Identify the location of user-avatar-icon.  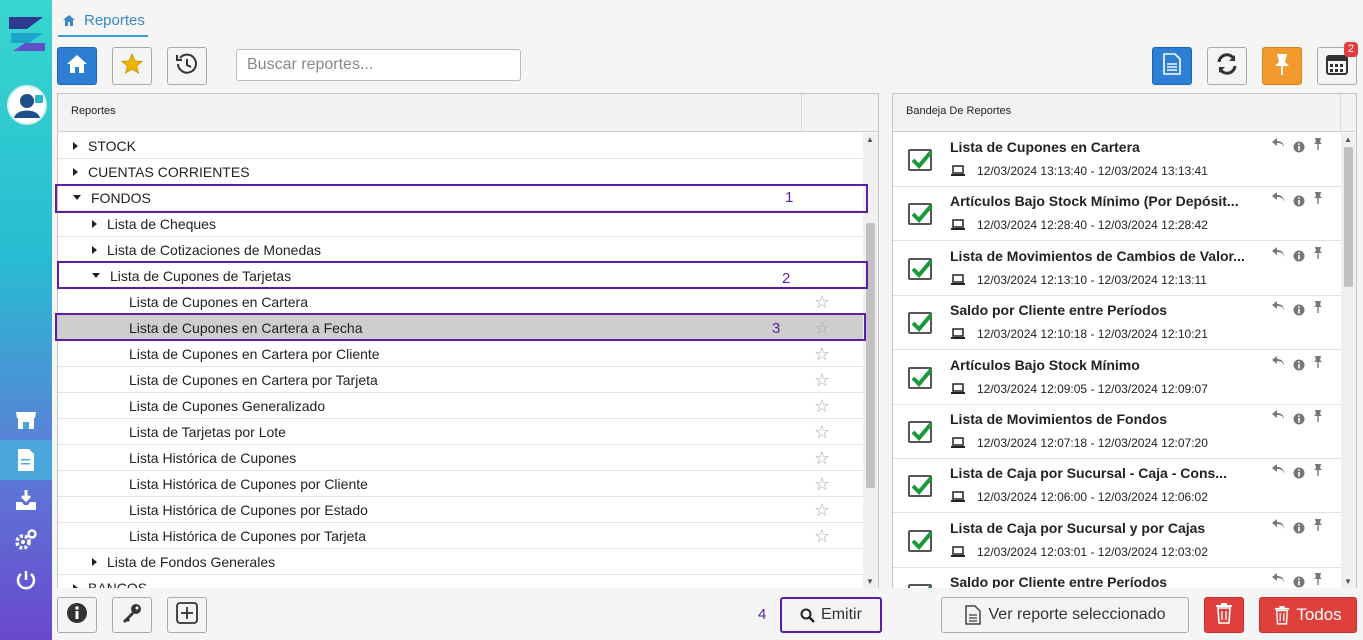
(27, 105).